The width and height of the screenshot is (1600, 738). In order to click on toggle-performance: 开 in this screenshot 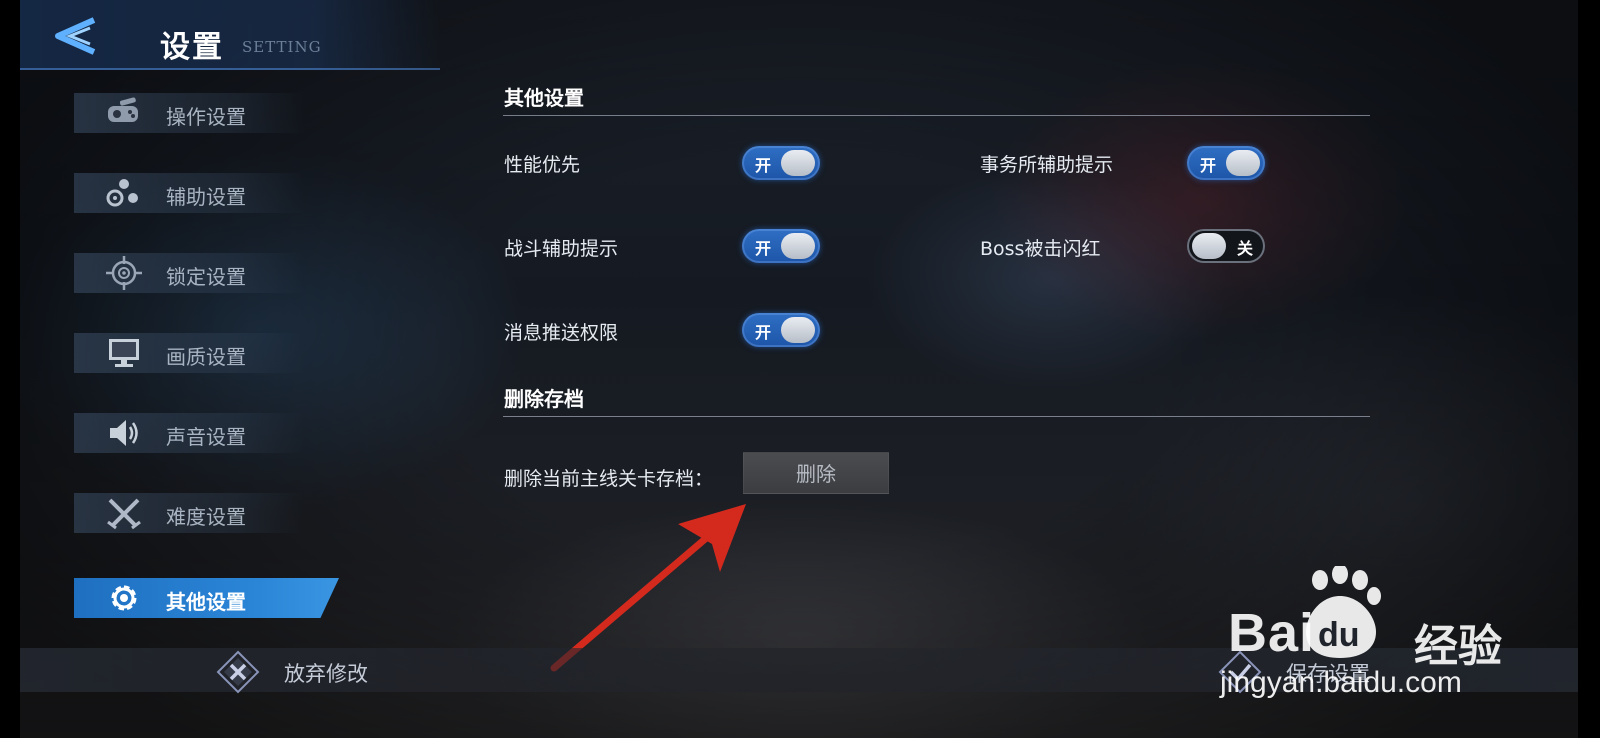, I will do `click(781, 163)`.